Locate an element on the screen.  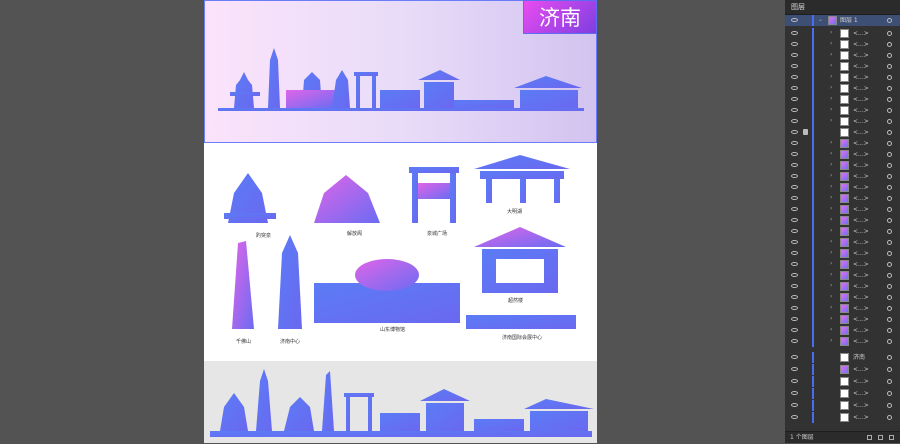
chevron-down-icon: ⌄ is located at coordinates (820, 19).